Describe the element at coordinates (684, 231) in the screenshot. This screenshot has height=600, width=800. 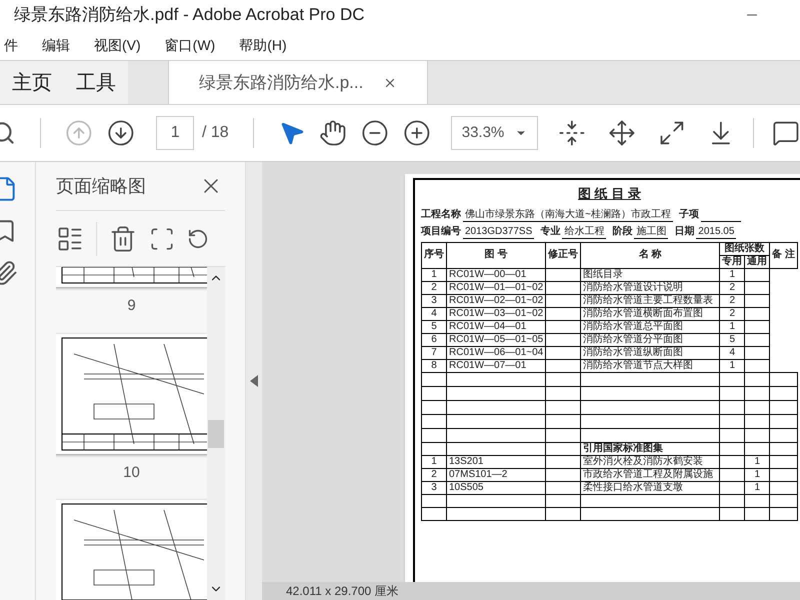
I see `field-label: 日期` at that location.